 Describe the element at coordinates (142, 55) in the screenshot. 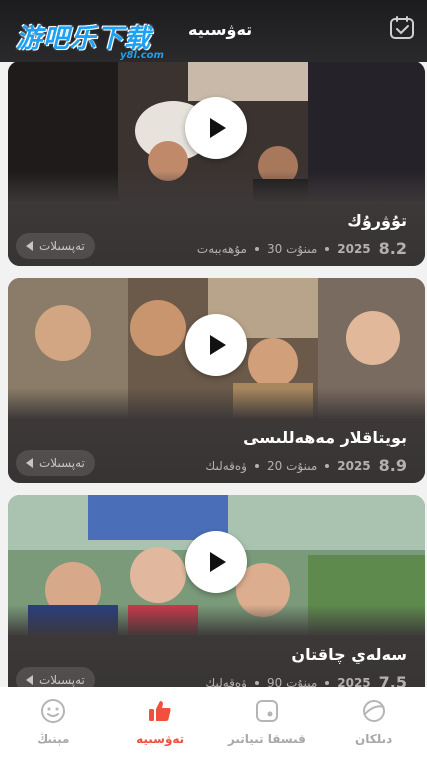

I see `watermark-domain: y8l.com` at that location.